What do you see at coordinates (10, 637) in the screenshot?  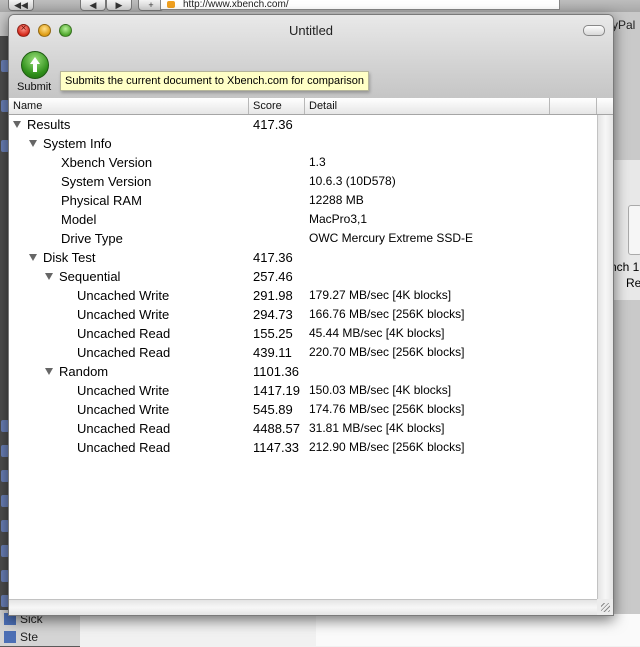 I see `music-icon` at bounding box center [10, 637].